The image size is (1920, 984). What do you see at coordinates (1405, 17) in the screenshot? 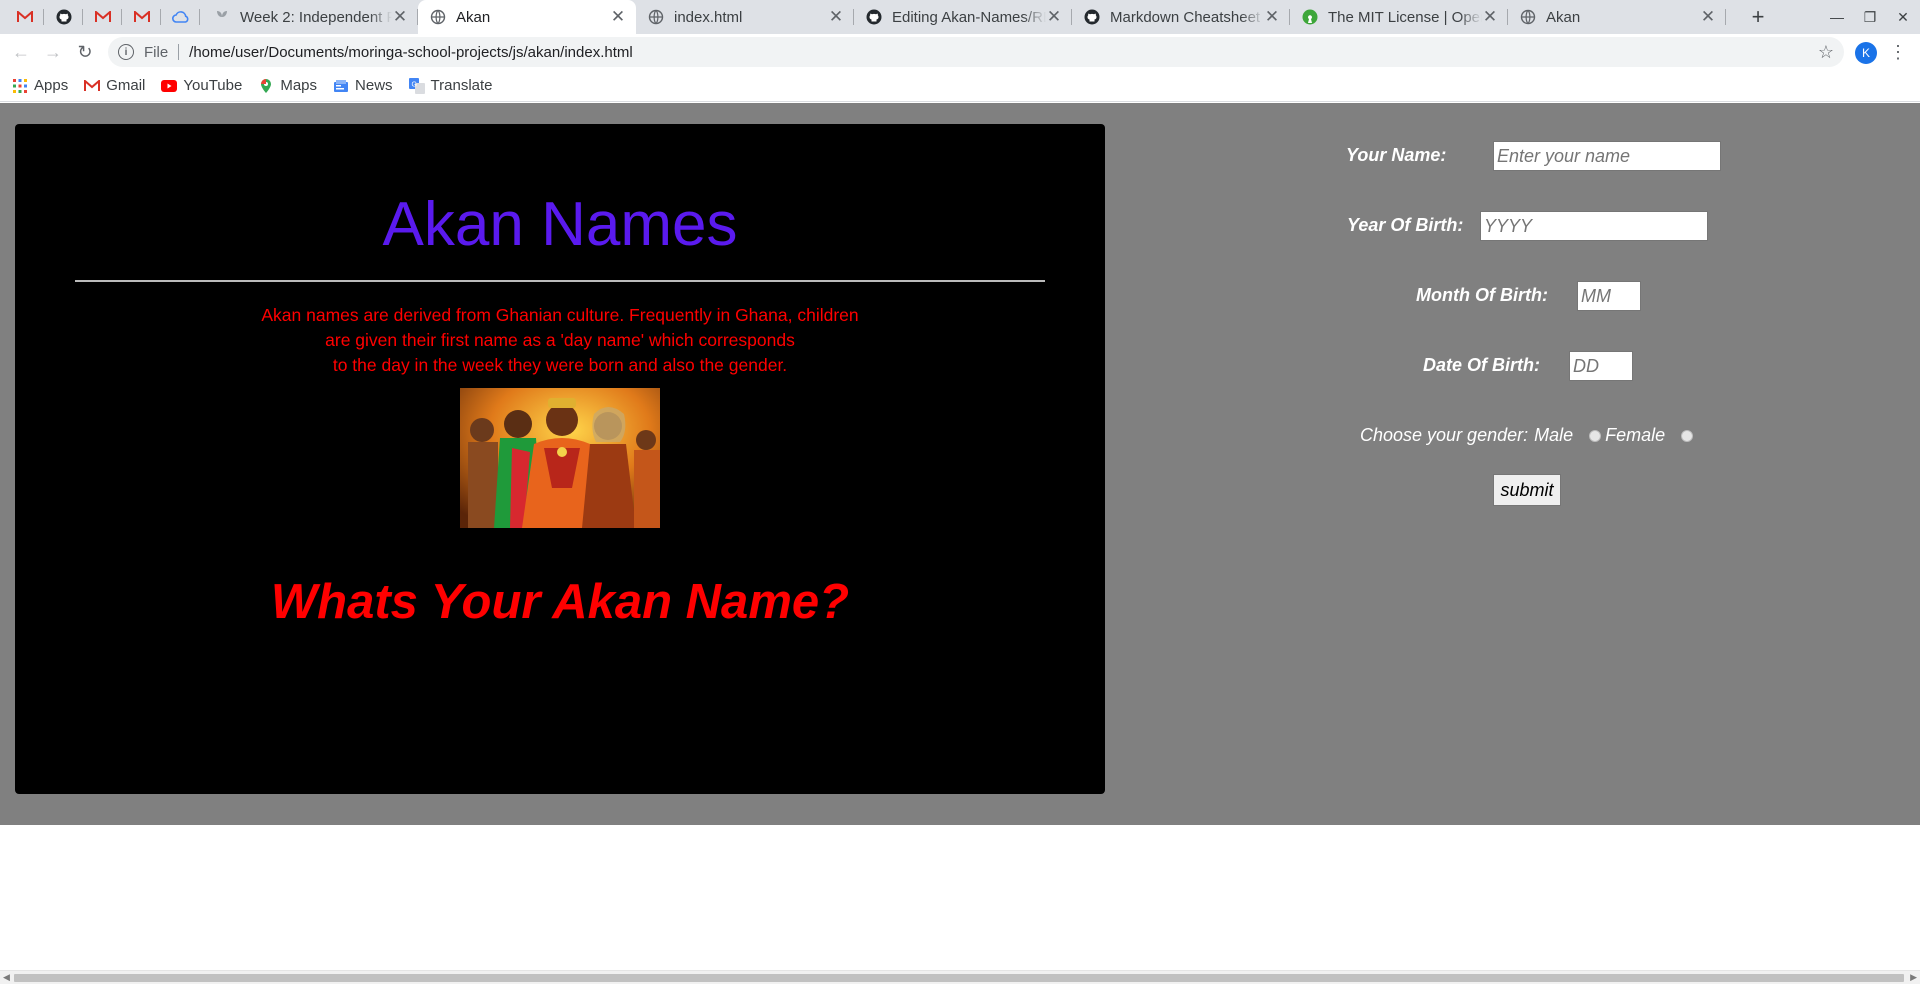
I see `tab-title: The MIT License | Open Source` at bounding box center [1405, 17].